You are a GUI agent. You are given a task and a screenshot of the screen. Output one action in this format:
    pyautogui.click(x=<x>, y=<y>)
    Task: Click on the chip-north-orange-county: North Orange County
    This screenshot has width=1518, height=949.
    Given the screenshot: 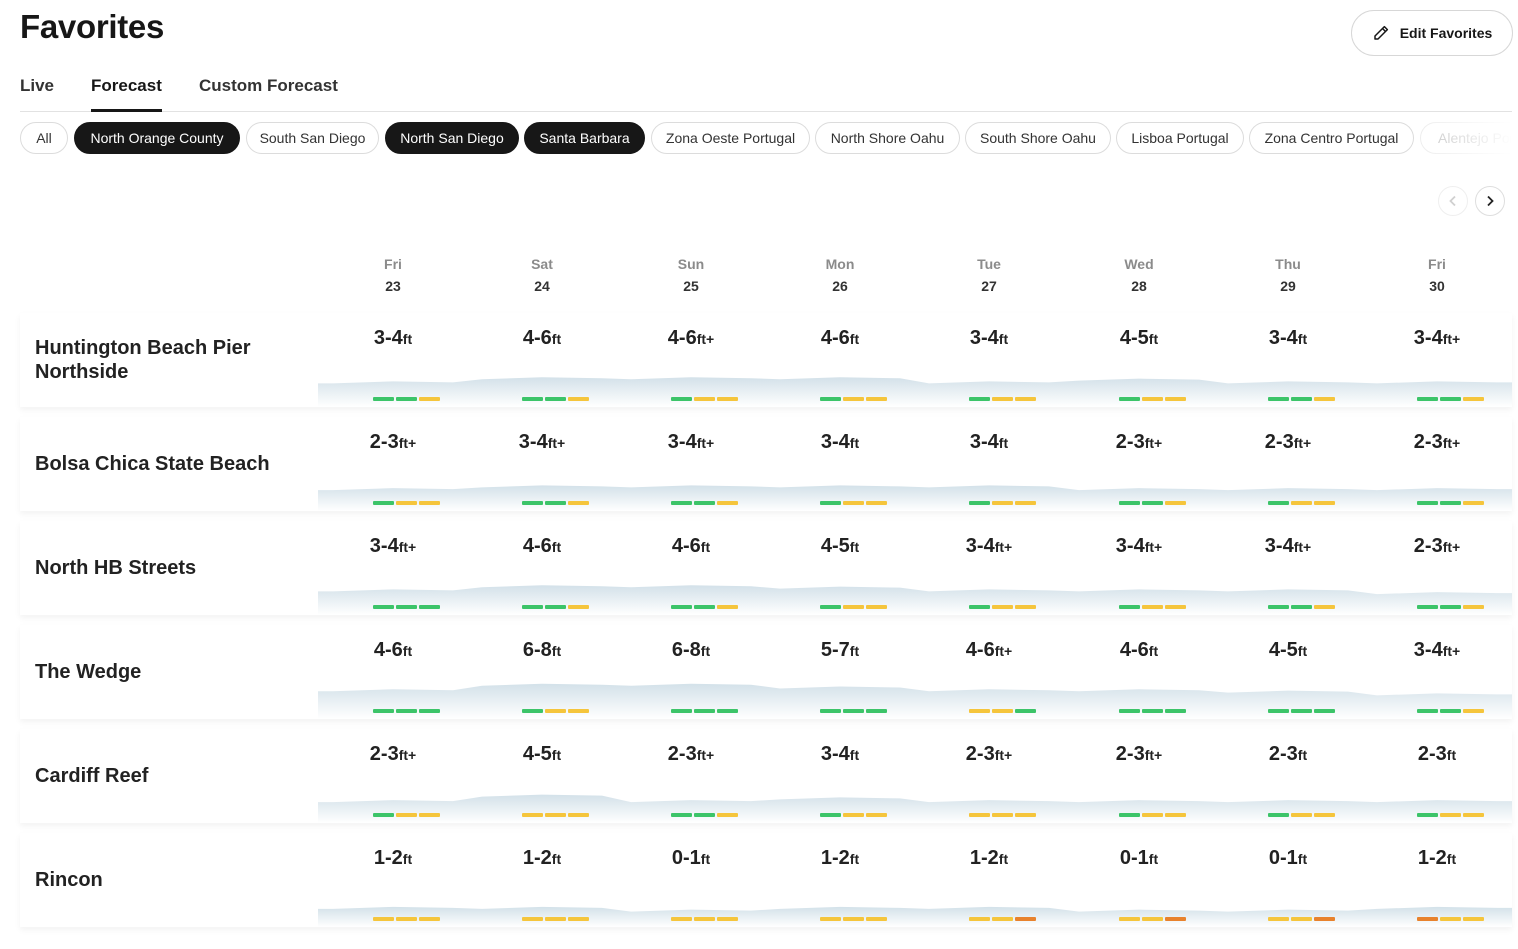 What is the action you would take?
    pyautogui.click(x=157, y=138)
    